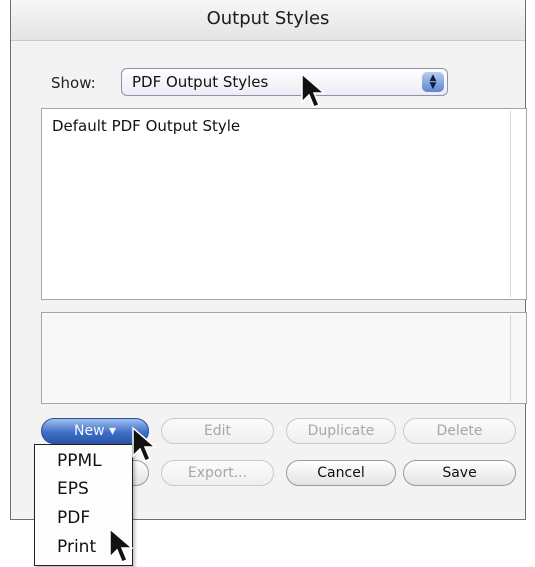 This screenshot has height=567, width=535. What do you see at coordinates (433, 82) in the screenshot?
I see `up-down-arrows-icon: ▲ ▼` at bounding box center [433, 82].